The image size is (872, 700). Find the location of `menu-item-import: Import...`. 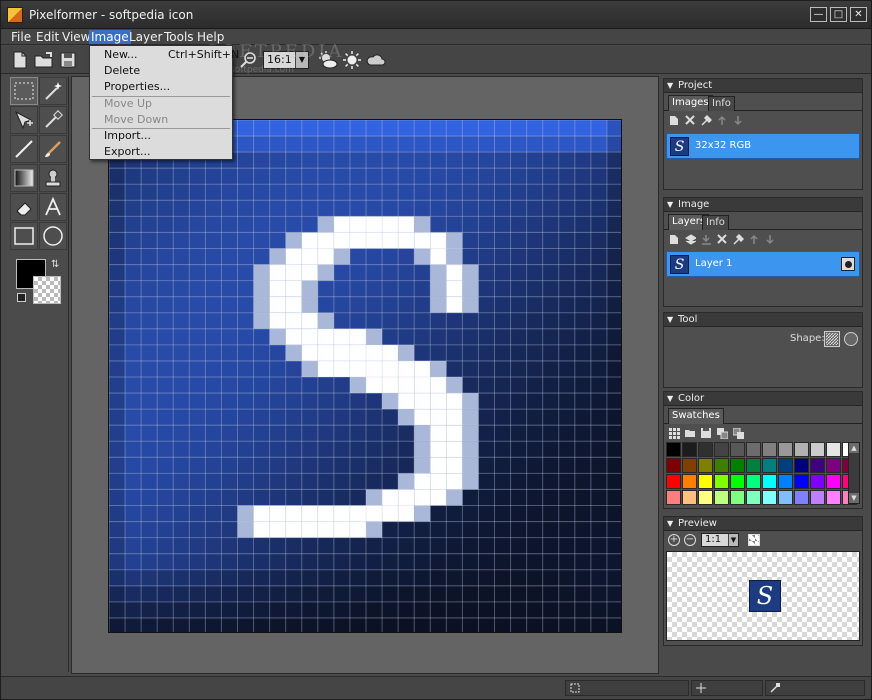

menu-item-import: Import... is located at coordinates (127, 136).